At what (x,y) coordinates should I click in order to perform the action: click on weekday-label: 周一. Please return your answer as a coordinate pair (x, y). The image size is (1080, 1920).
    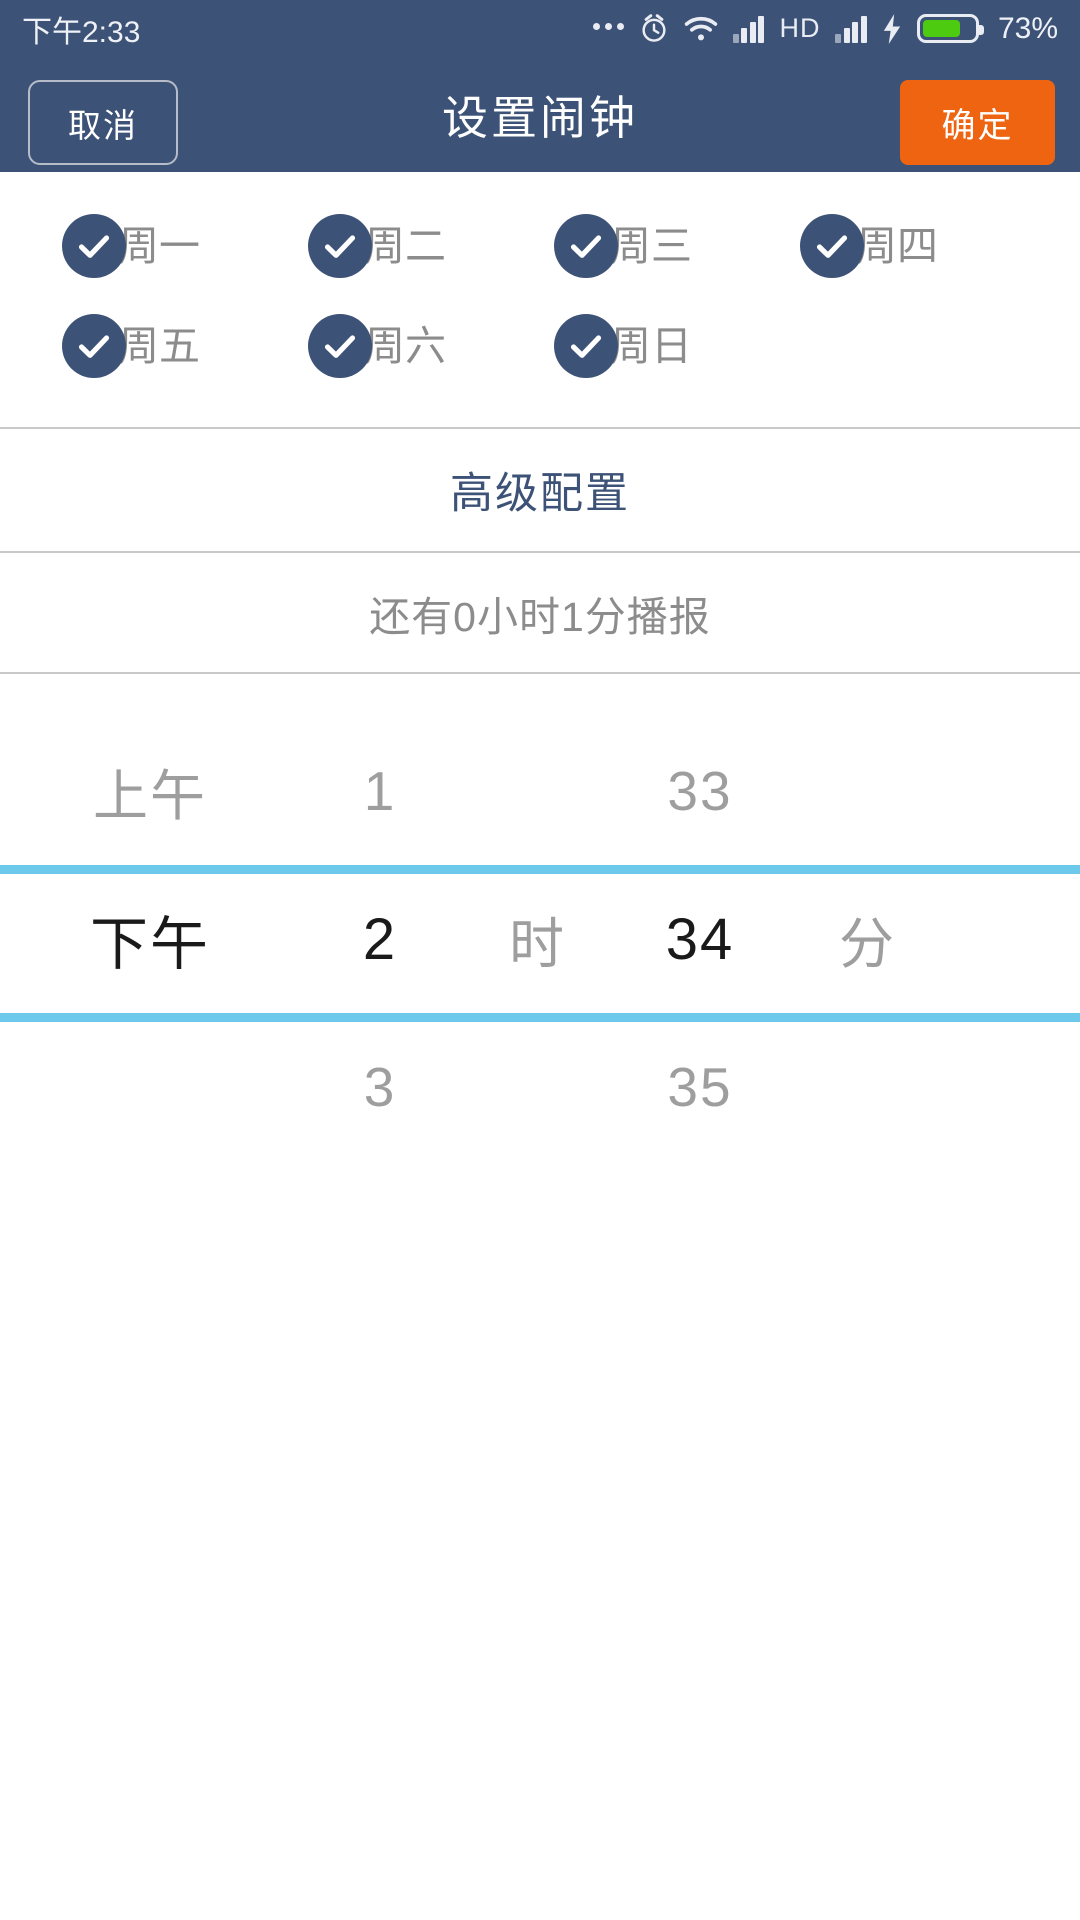
    Looking at the image, I should click on (159, 245).